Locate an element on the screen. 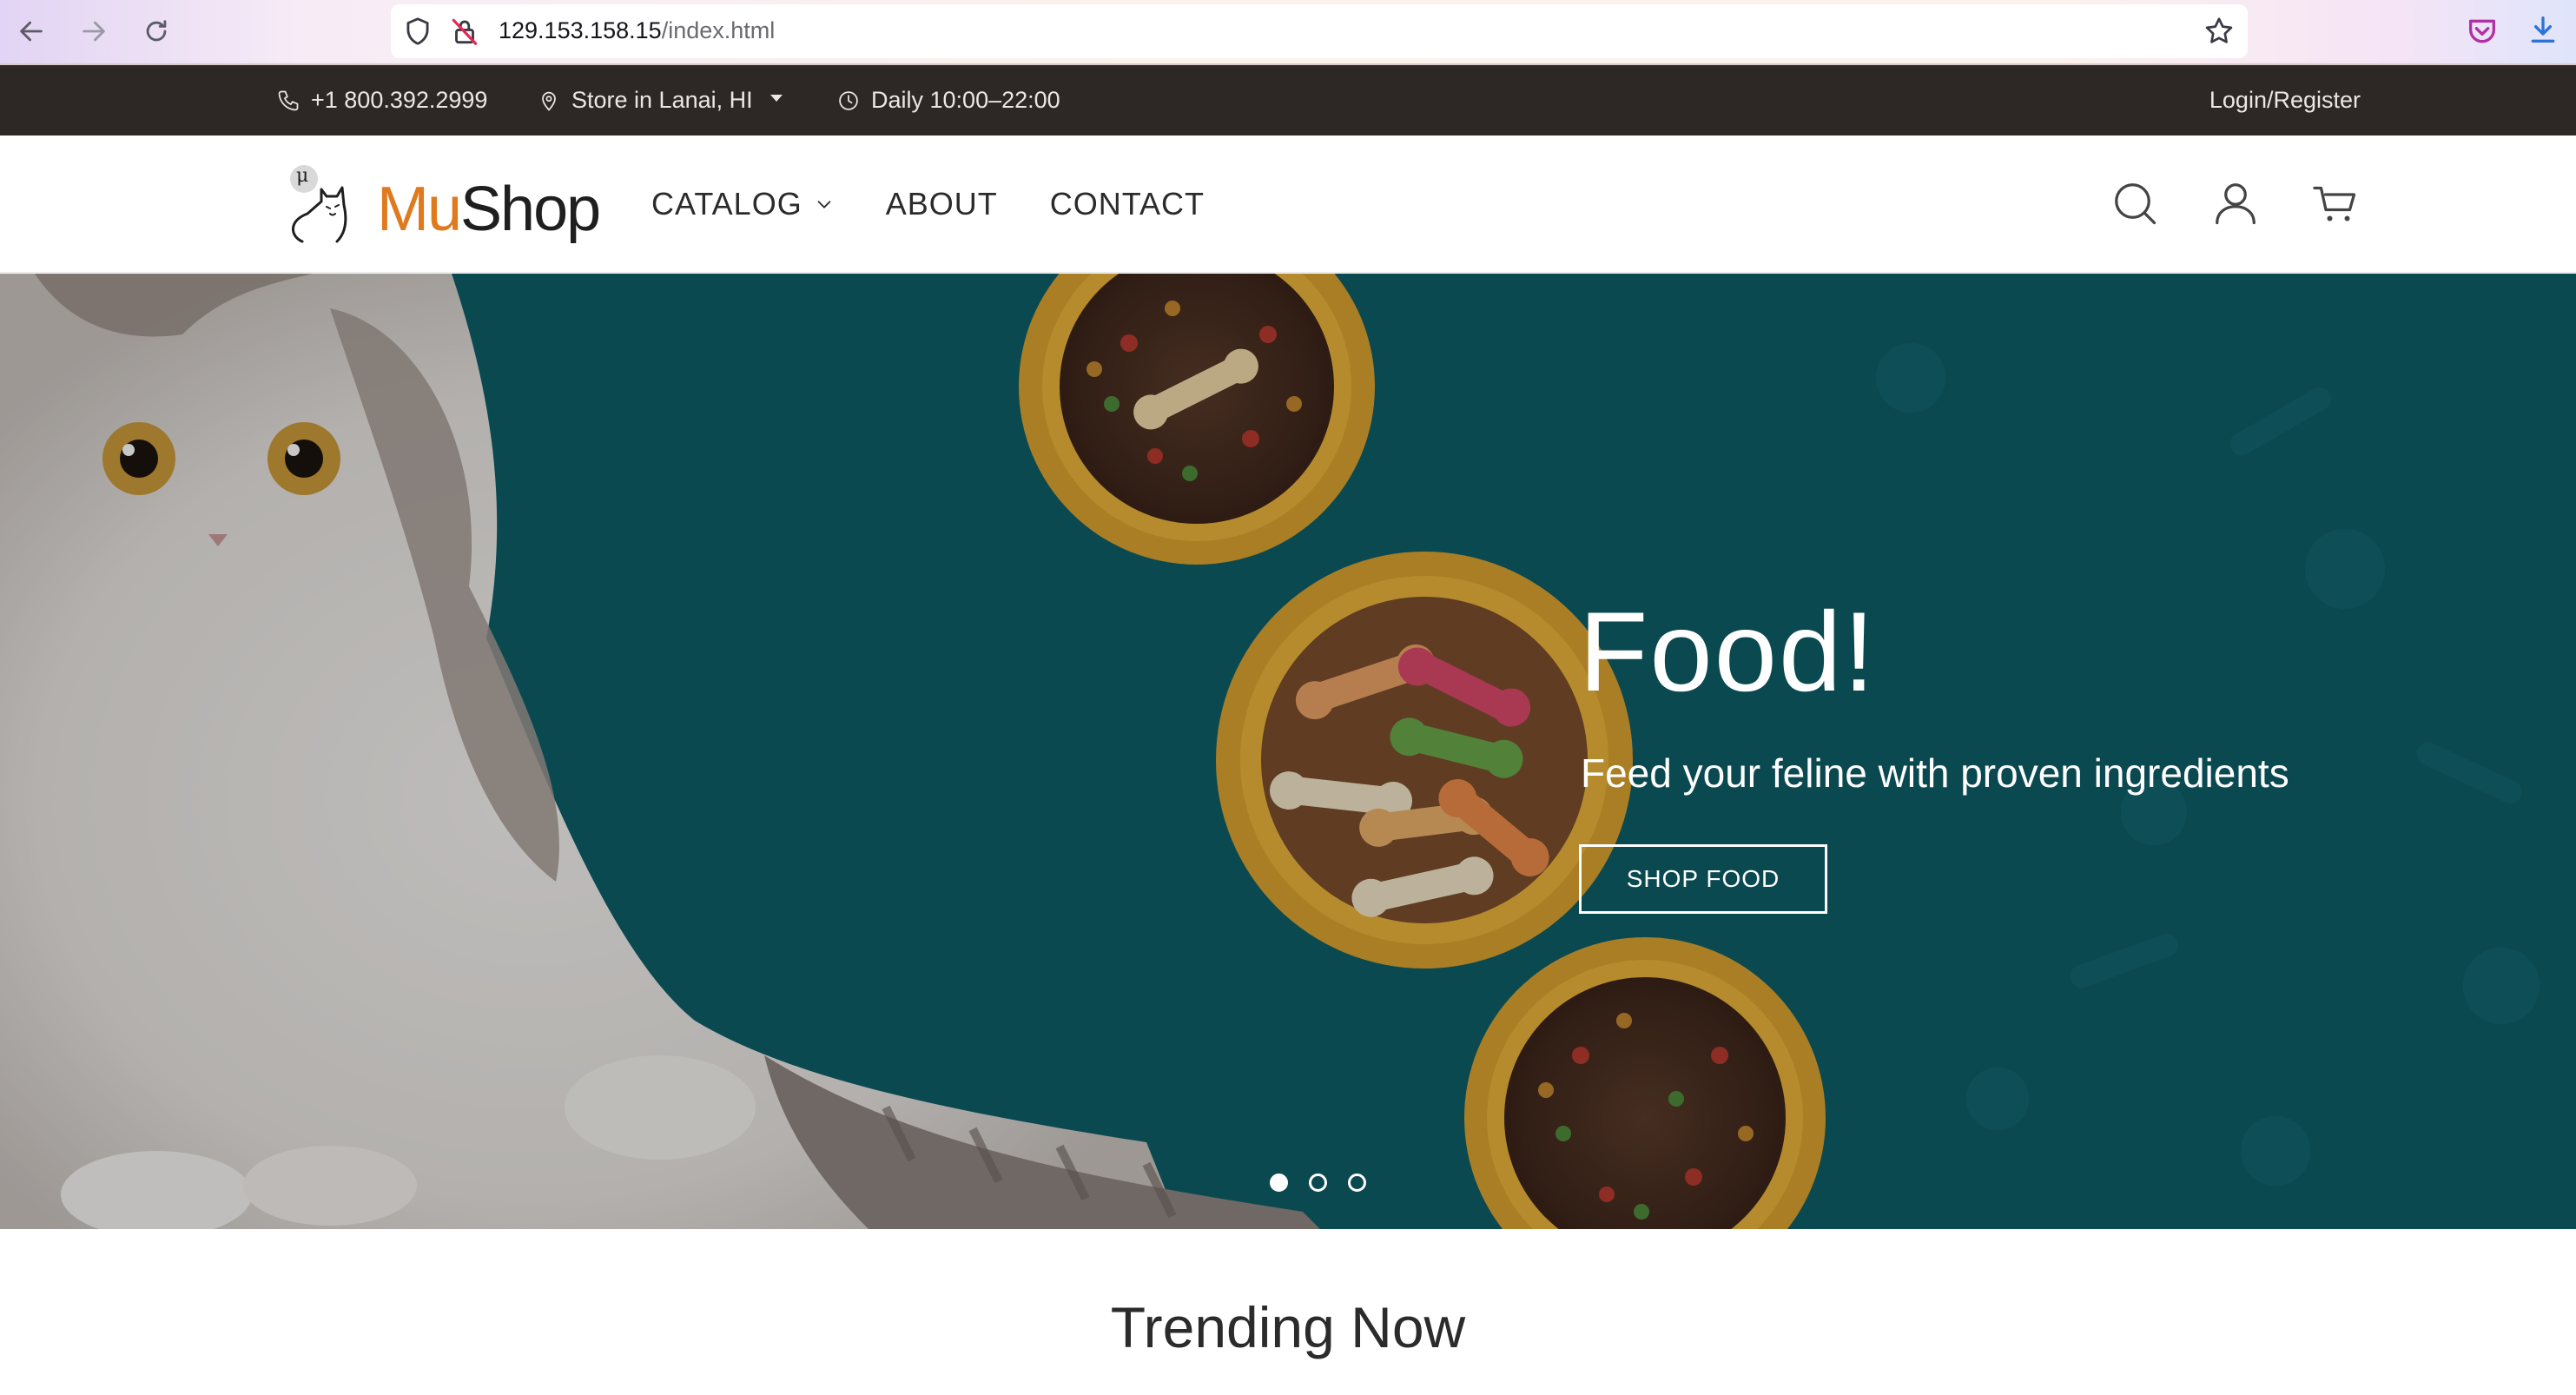 The height and width of the screenshot is (1395, 2576). user-icon is located at coordinates (2236, 204).